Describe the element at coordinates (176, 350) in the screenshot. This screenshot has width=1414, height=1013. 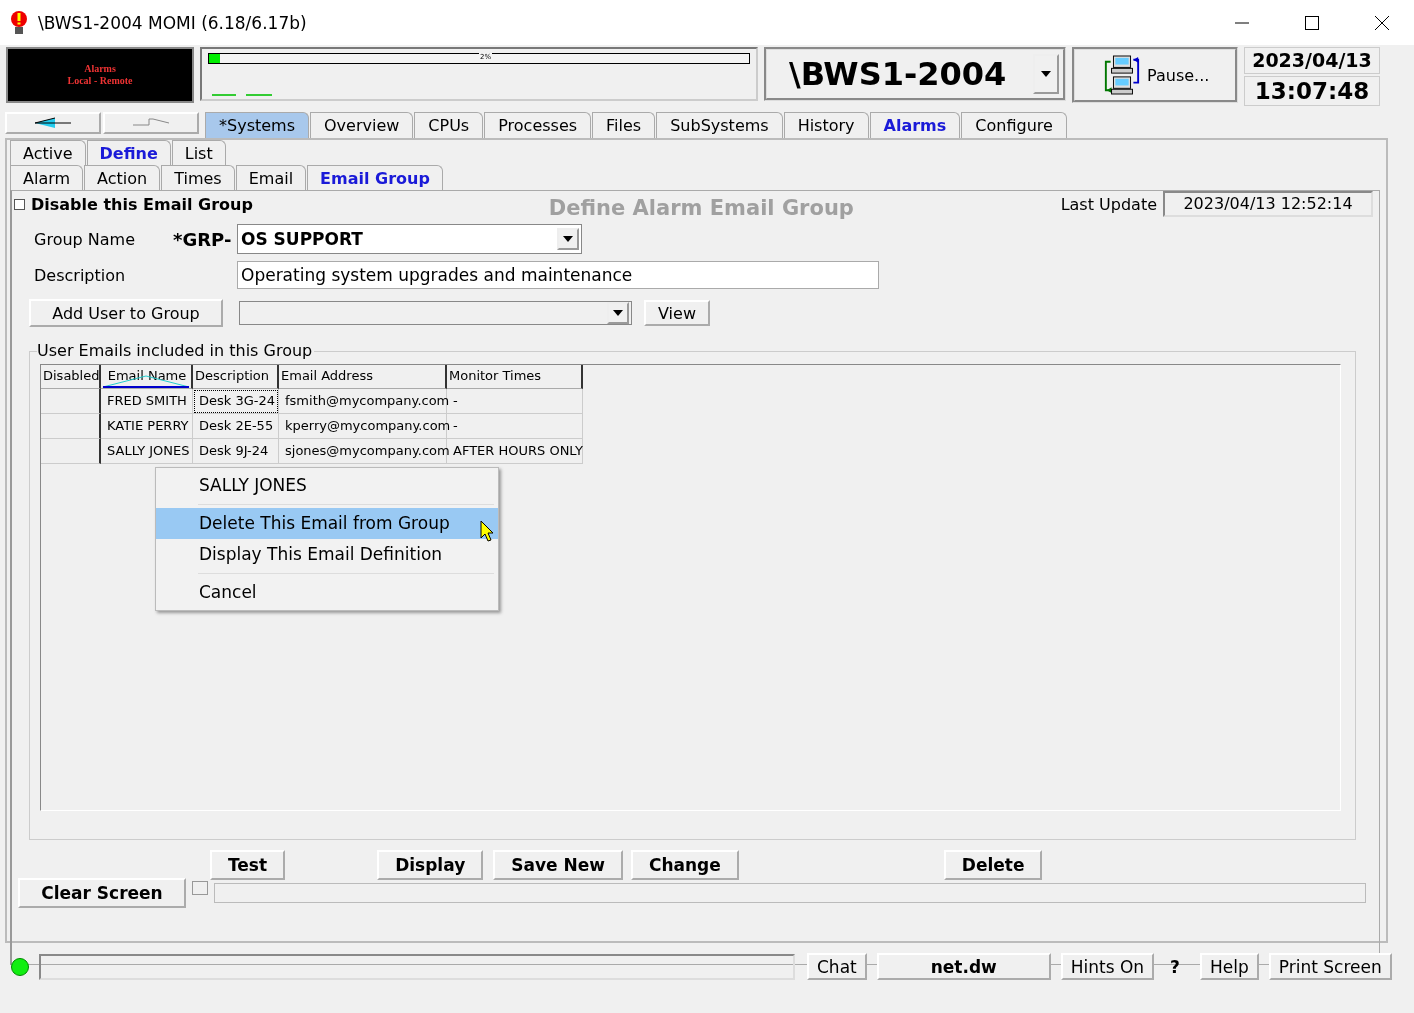
I see `frame-title: User Emails included in this Group` at that location.